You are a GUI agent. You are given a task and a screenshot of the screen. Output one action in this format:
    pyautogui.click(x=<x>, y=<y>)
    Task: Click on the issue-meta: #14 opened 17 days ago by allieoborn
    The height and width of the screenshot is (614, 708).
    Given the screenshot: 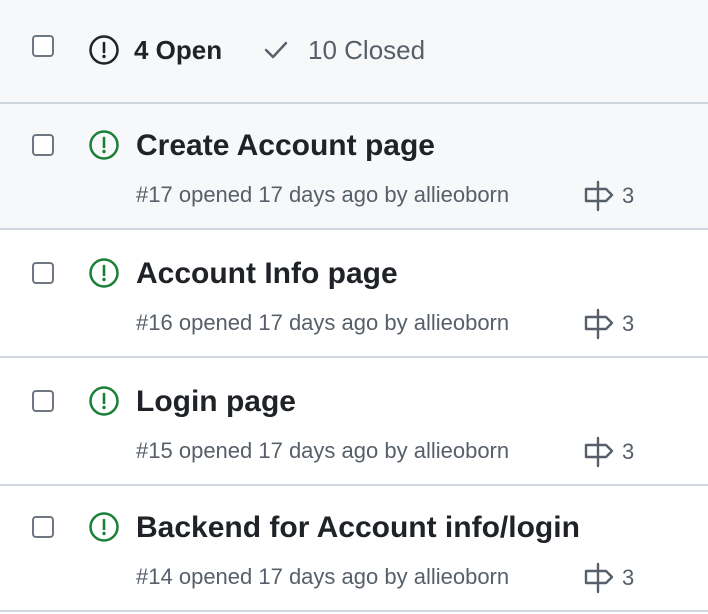 What is the action you would take?
    pyautogui.click(x=322, y=577)
    